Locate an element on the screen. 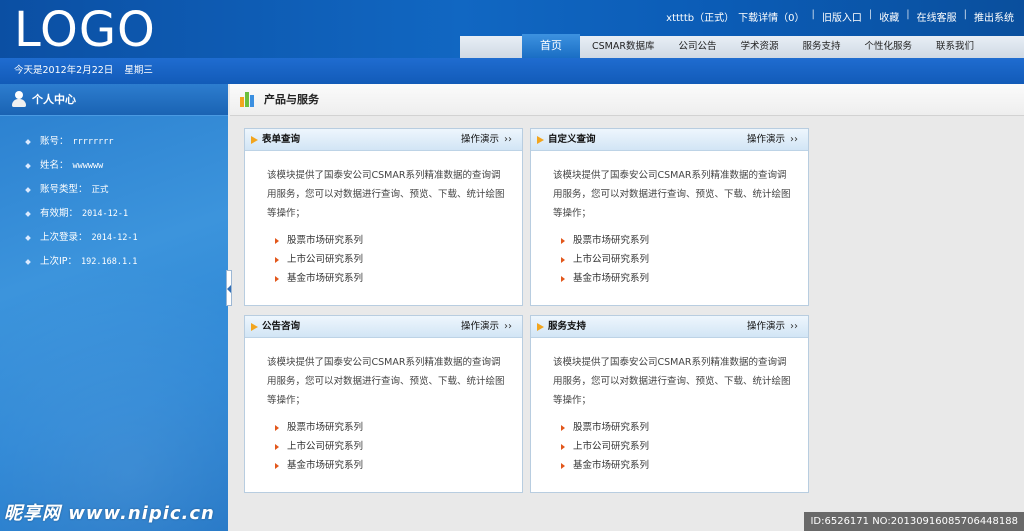 The image size is (1024, 531). nav-announcements: 公司公告 is located at coordinates (697, 47).